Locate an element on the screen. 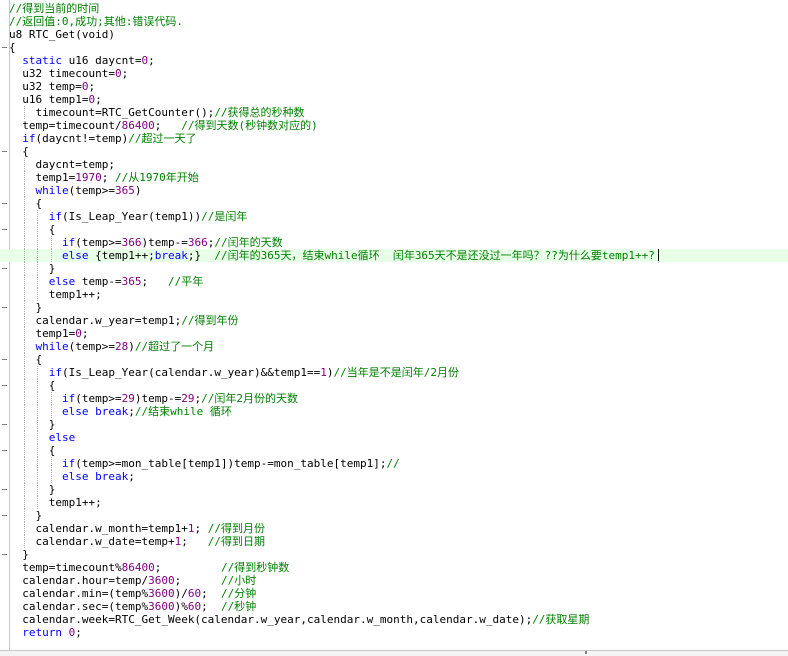 The height and width of the screenshot is (656, 788). code-text: temp-= is located at coordinates (98, 281).